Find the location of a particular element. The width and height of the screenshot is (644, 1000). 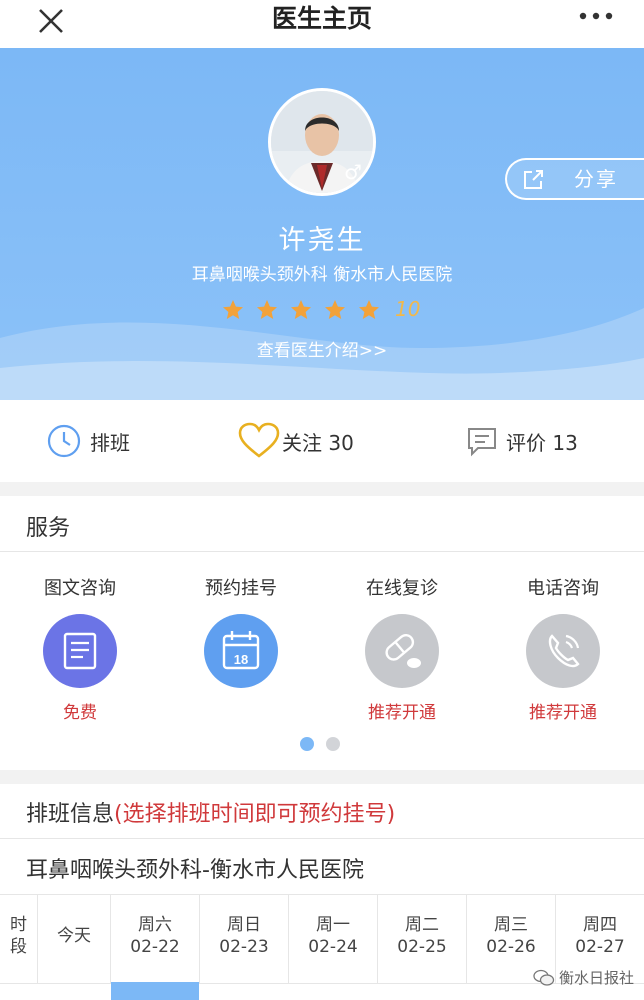

page-dot-active is located at coordinates (307, 744).